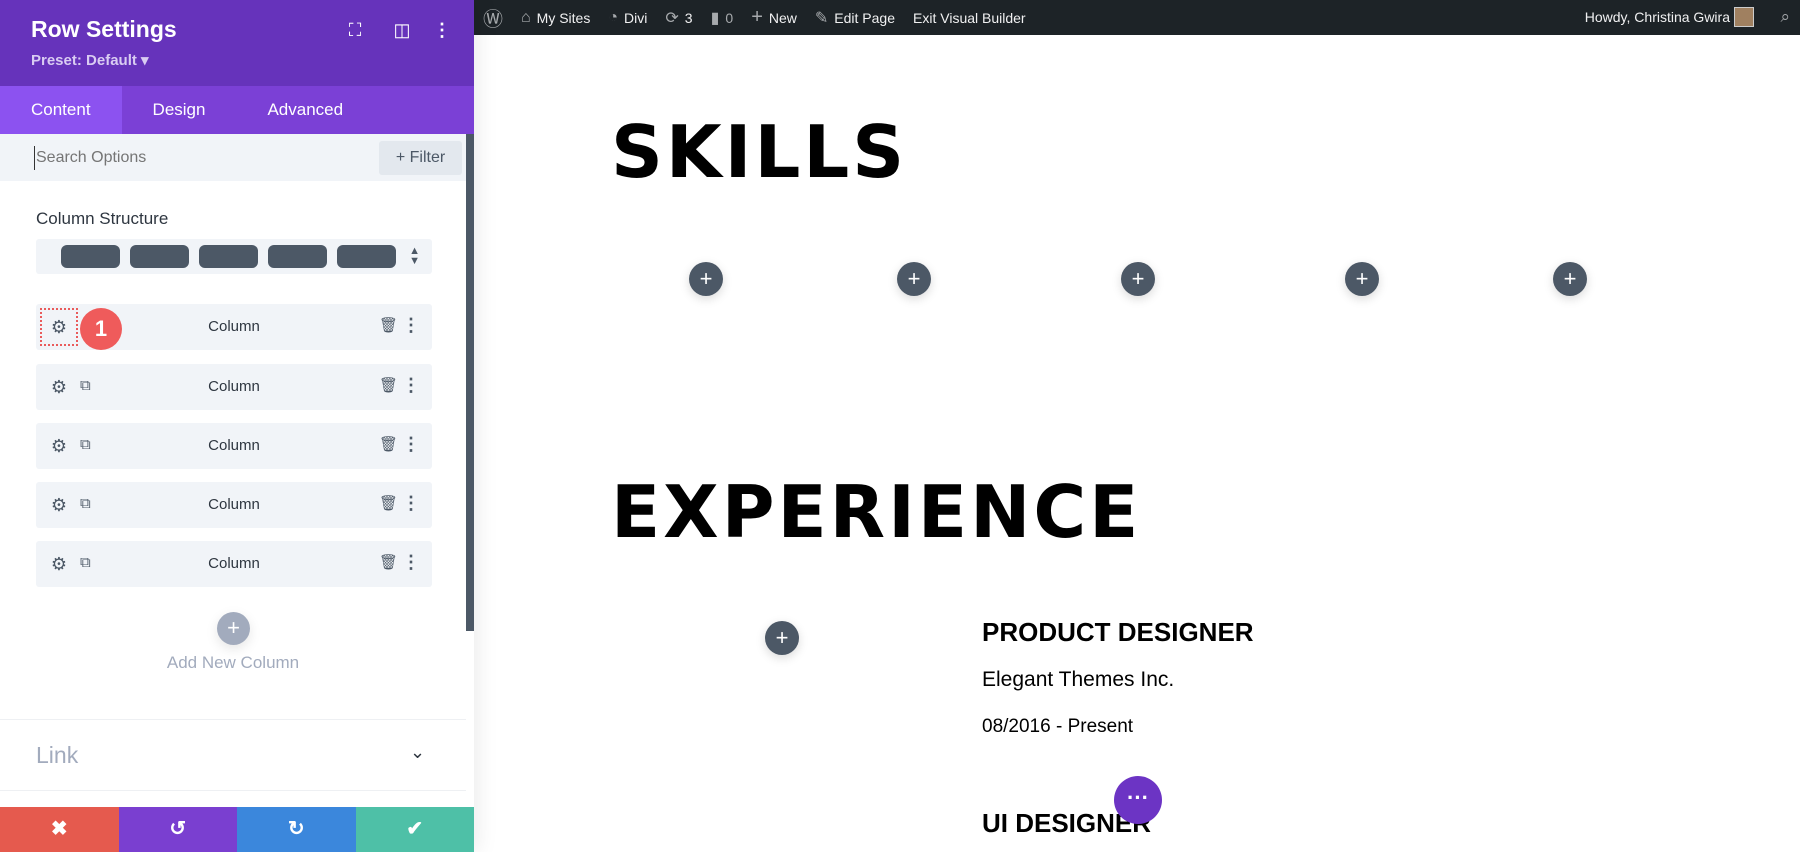  I want to click on scrollbar, so click(470, 382).